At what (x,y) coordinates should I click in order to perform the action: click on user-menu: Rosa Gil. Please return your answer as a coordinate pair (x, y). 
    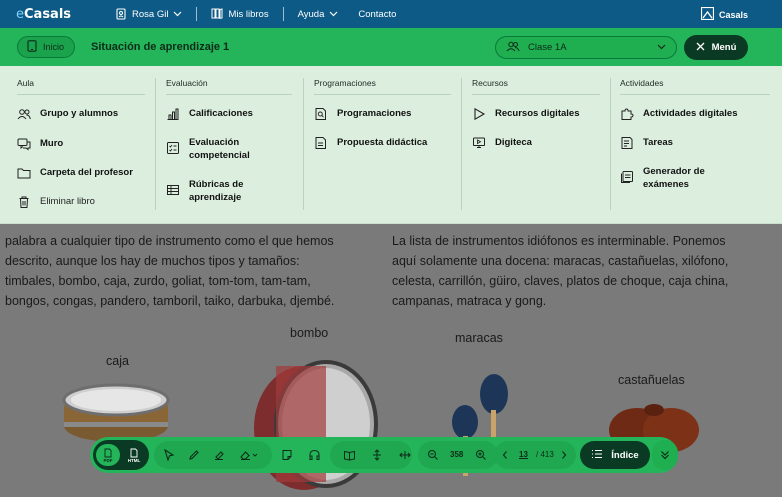
    Looking at the image, I should click on (148, 14).